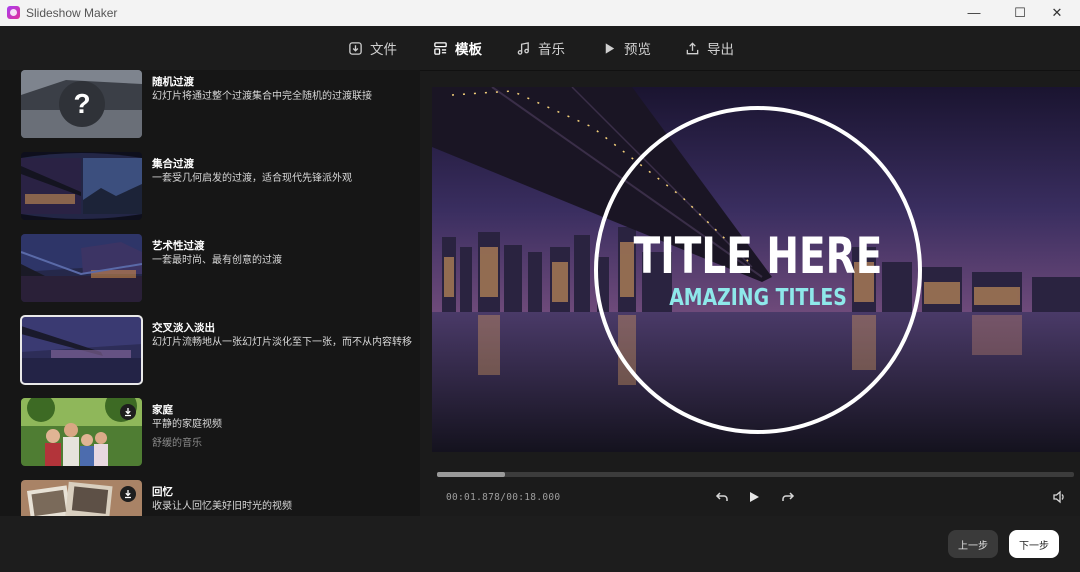  I want to click on template-description: 收录让人回忆美好旧时光的视频, so click(222, 506).